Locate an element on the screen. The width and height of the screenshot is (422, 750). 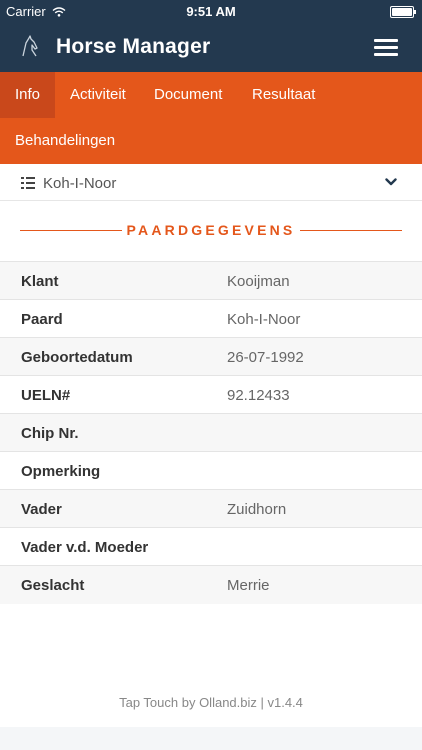
field-value: Zuidhorn is located at coordinates (257, 509).